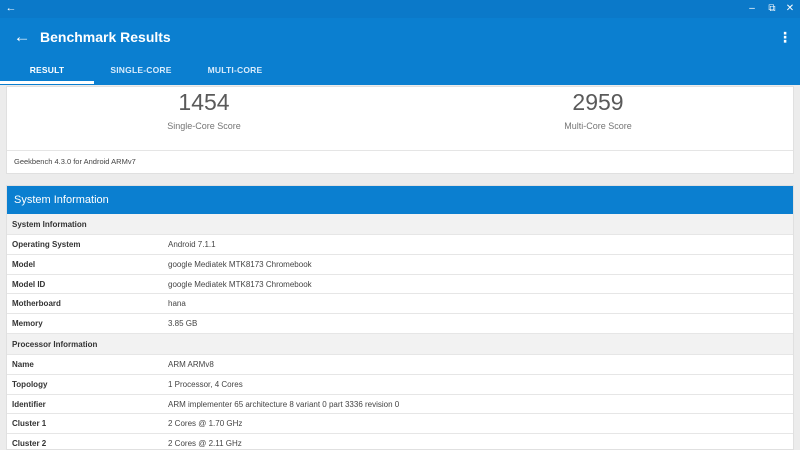  What do you see at coordinates (785, 38) in the screenshot?
I see `overflow-menu-icon: ⋮` at bounding box center [785, 38].